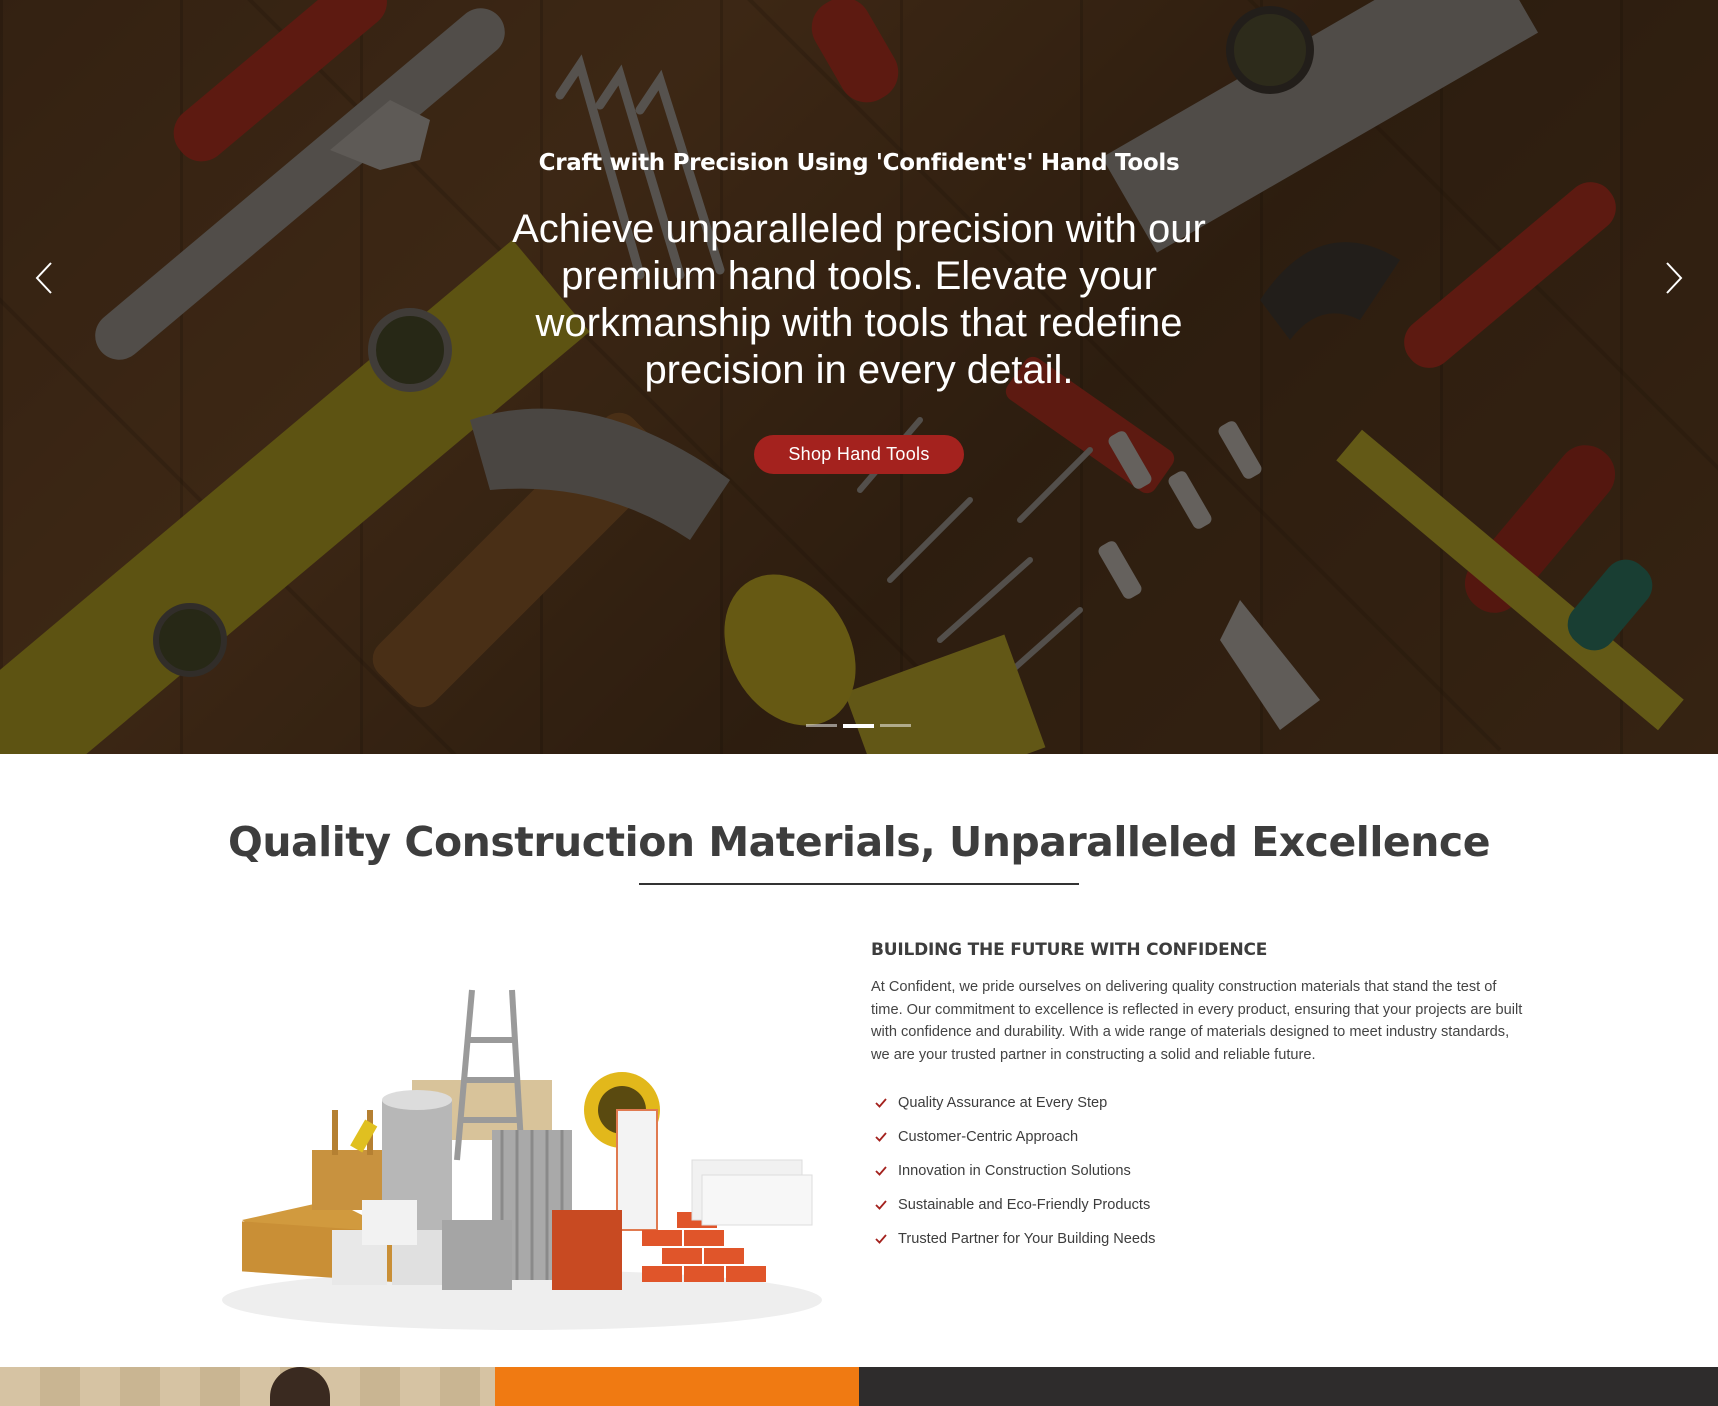  I want to click on feature-label: Innovation in Construction Solutions, so click(1014, 1171).